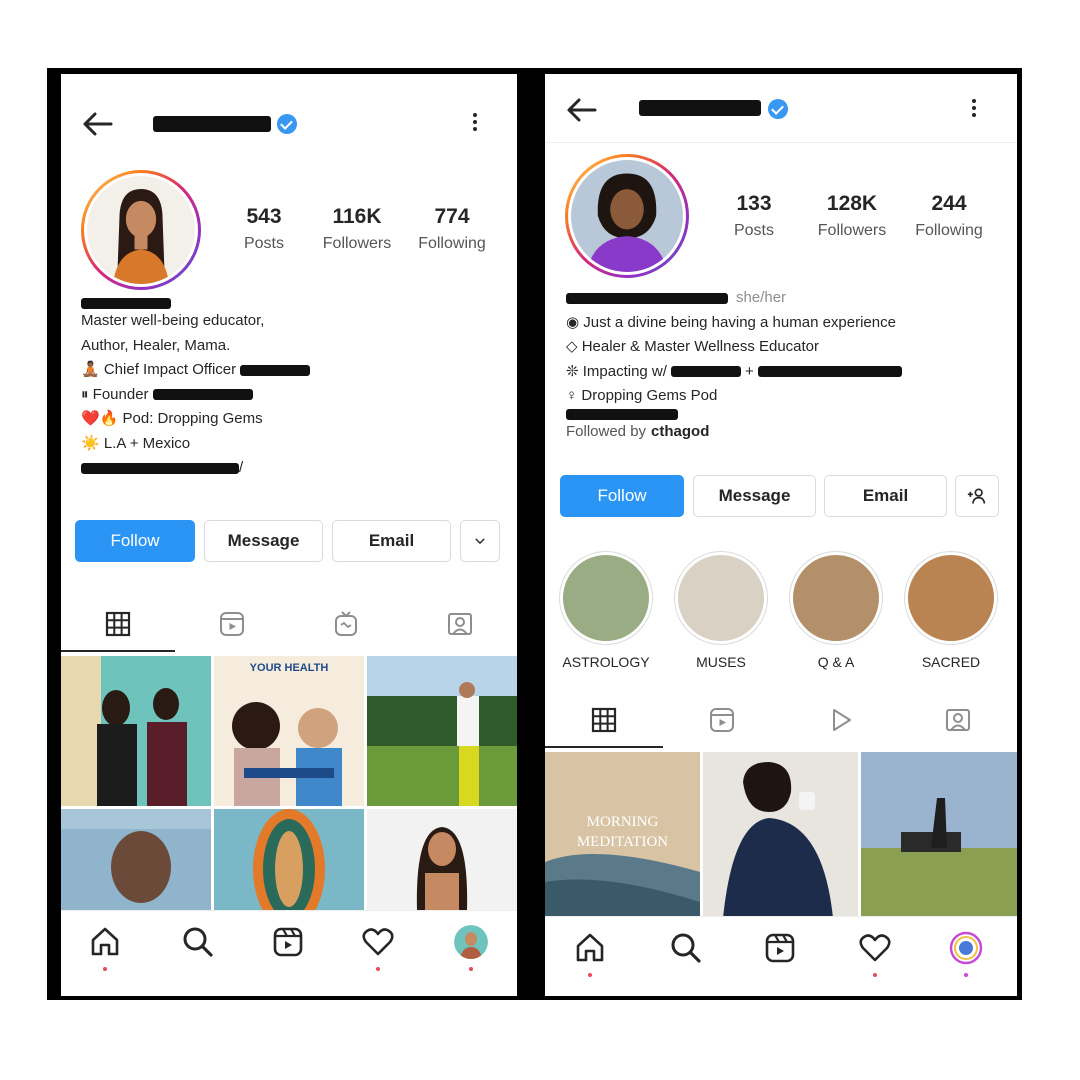 The height and width of the screenshot is (1080, 1080). I want to click on stat-followers: 116K Followers, so click(357, 229).